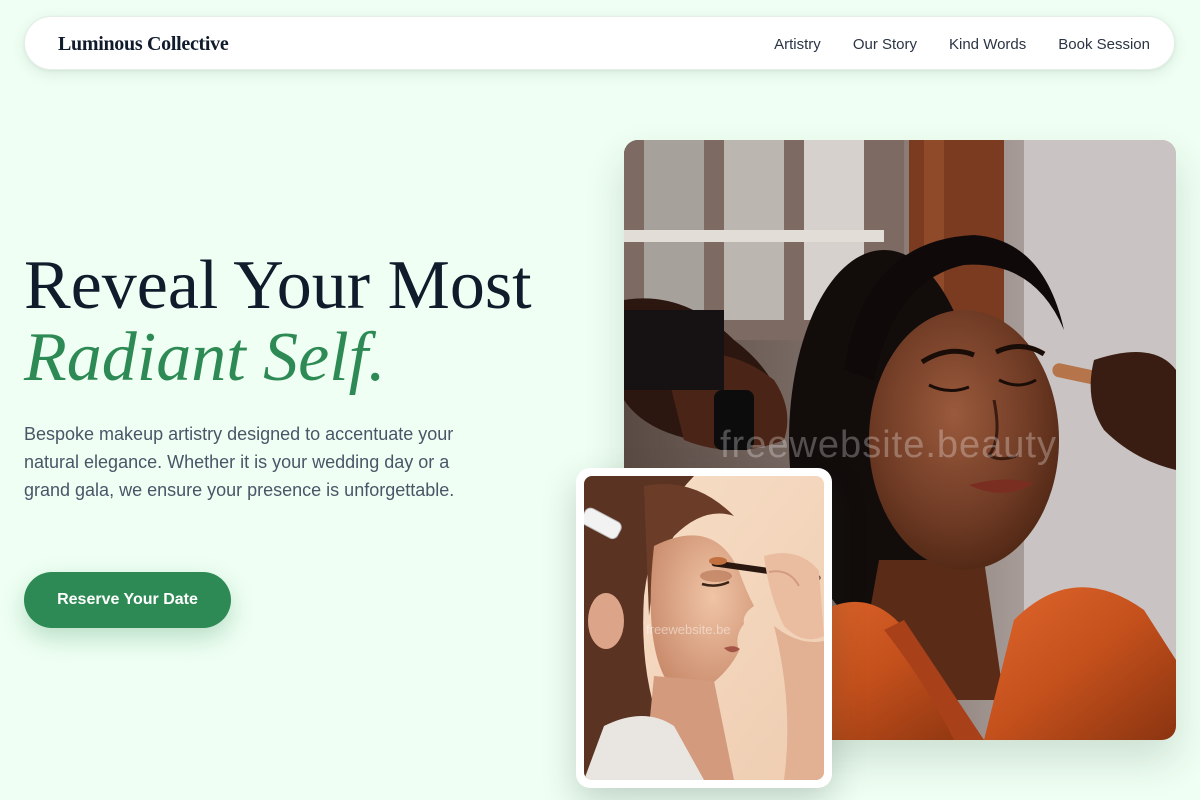 The image size is (1200, 800). I want to click on main-photo-watermark: freewebsite.beauty, so click(888, 445).